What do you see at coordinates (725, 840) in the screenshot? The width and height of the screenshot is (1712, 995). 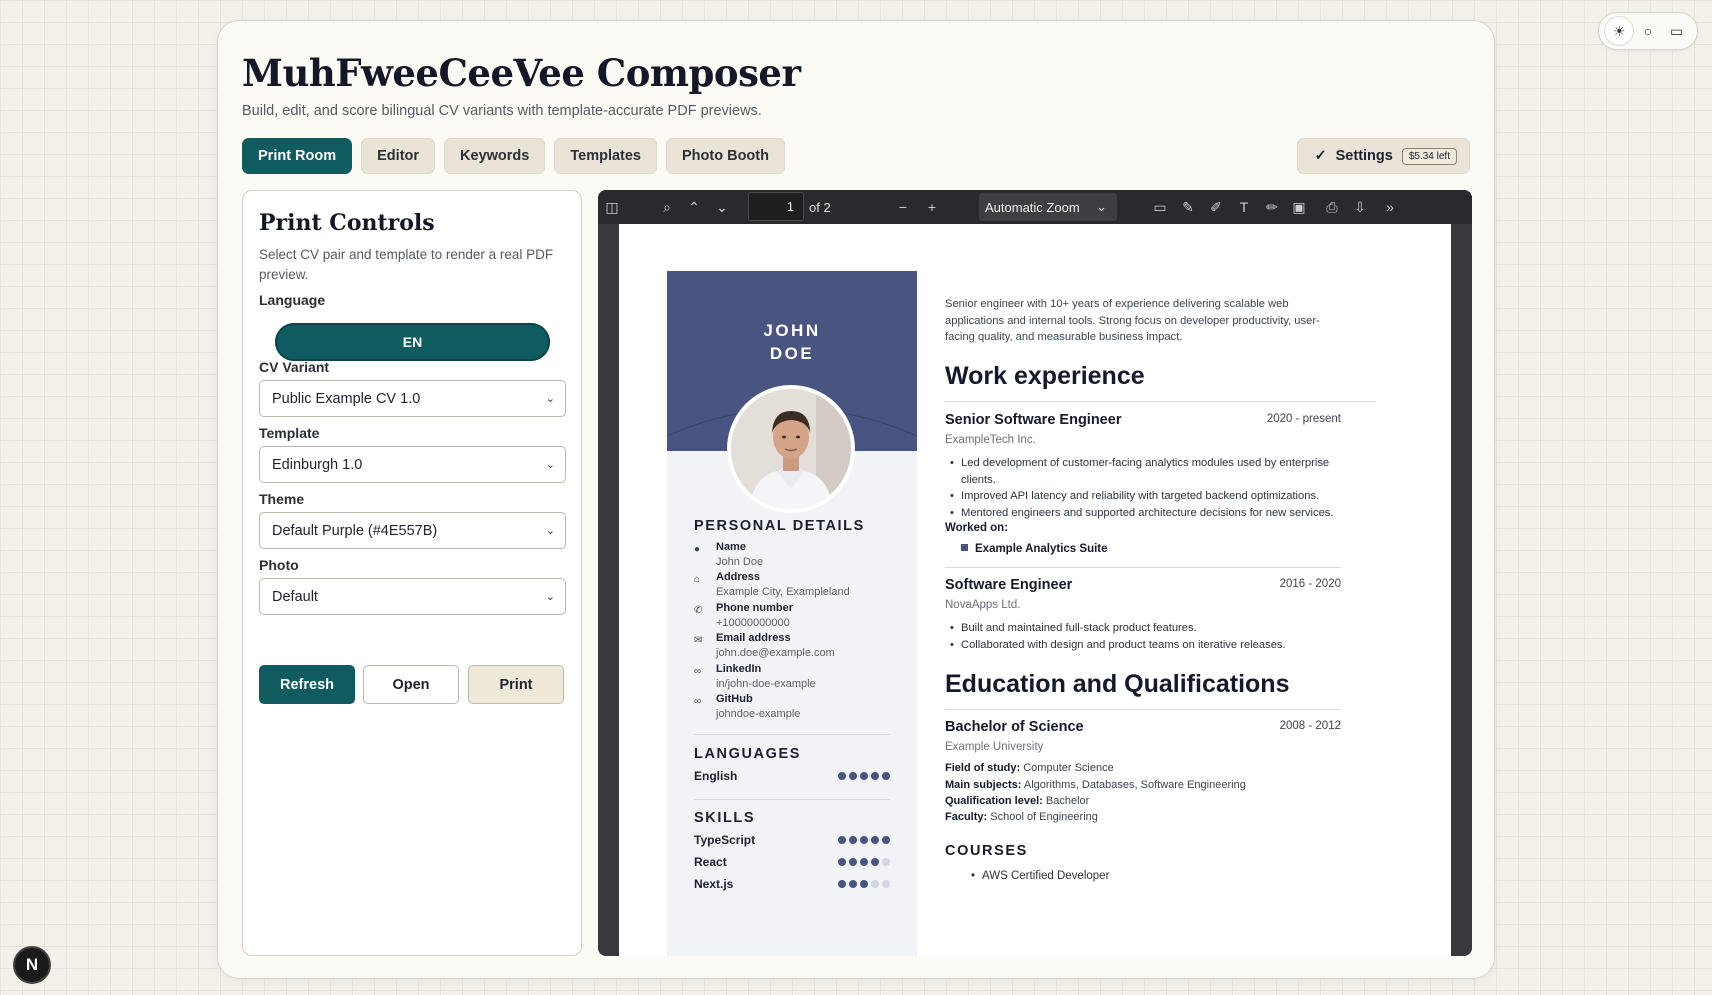 I see `skill-name: TypeScript` at bounding box center [725, 840].